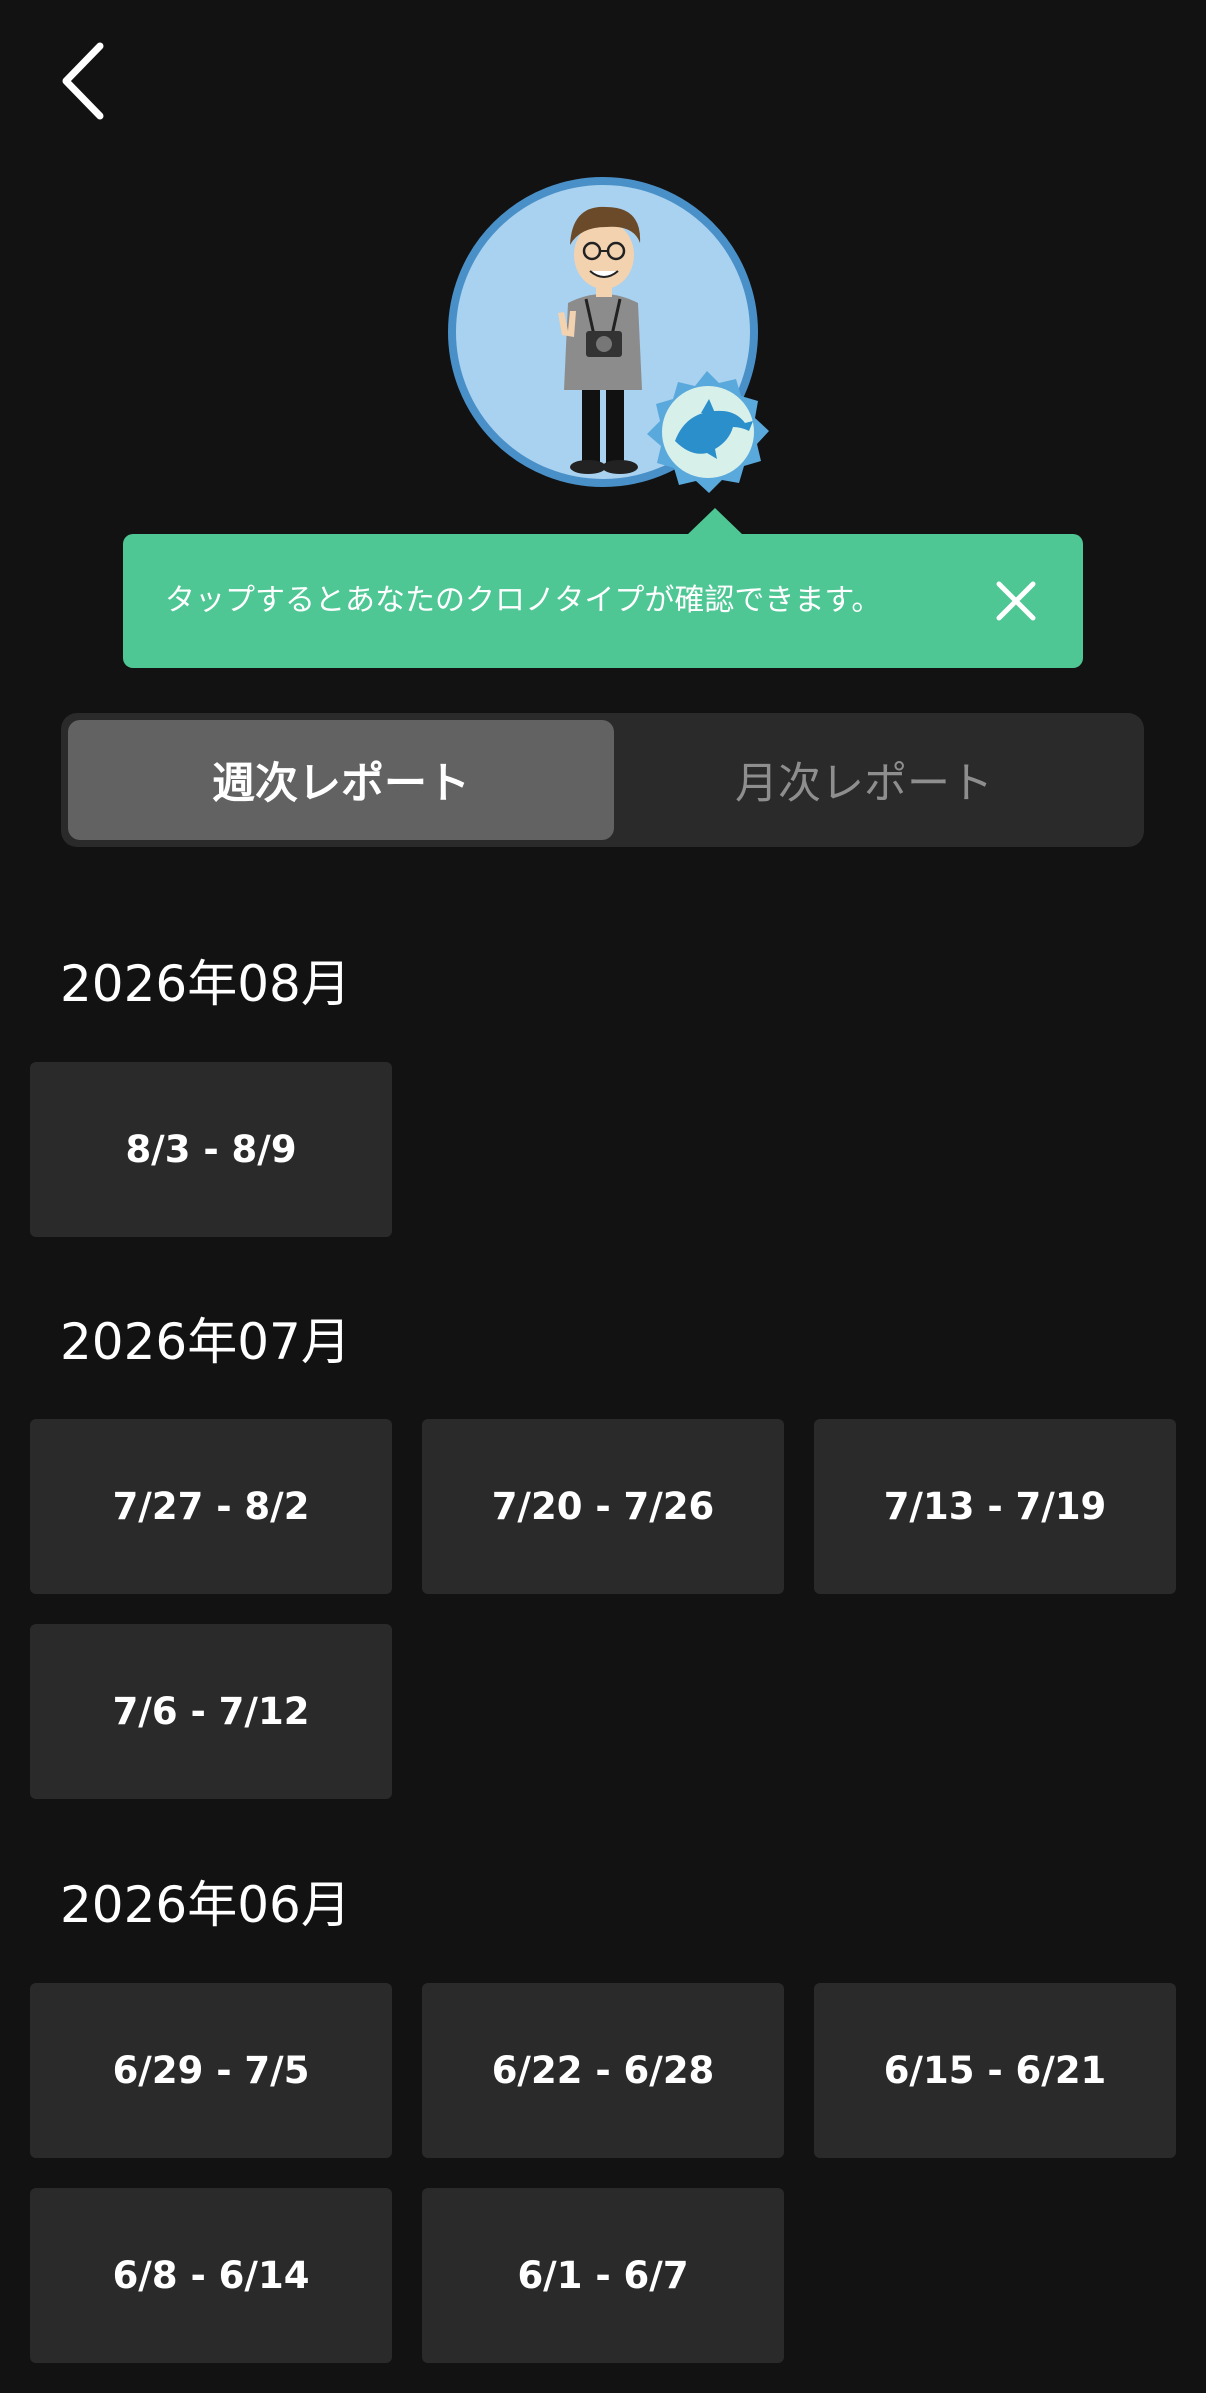 This screenshot has height=2393, width=1206. Describe the element at coordinates (211, 1506) in the screenshot. I see `week-card: 7/27 - 8/2` at that location.